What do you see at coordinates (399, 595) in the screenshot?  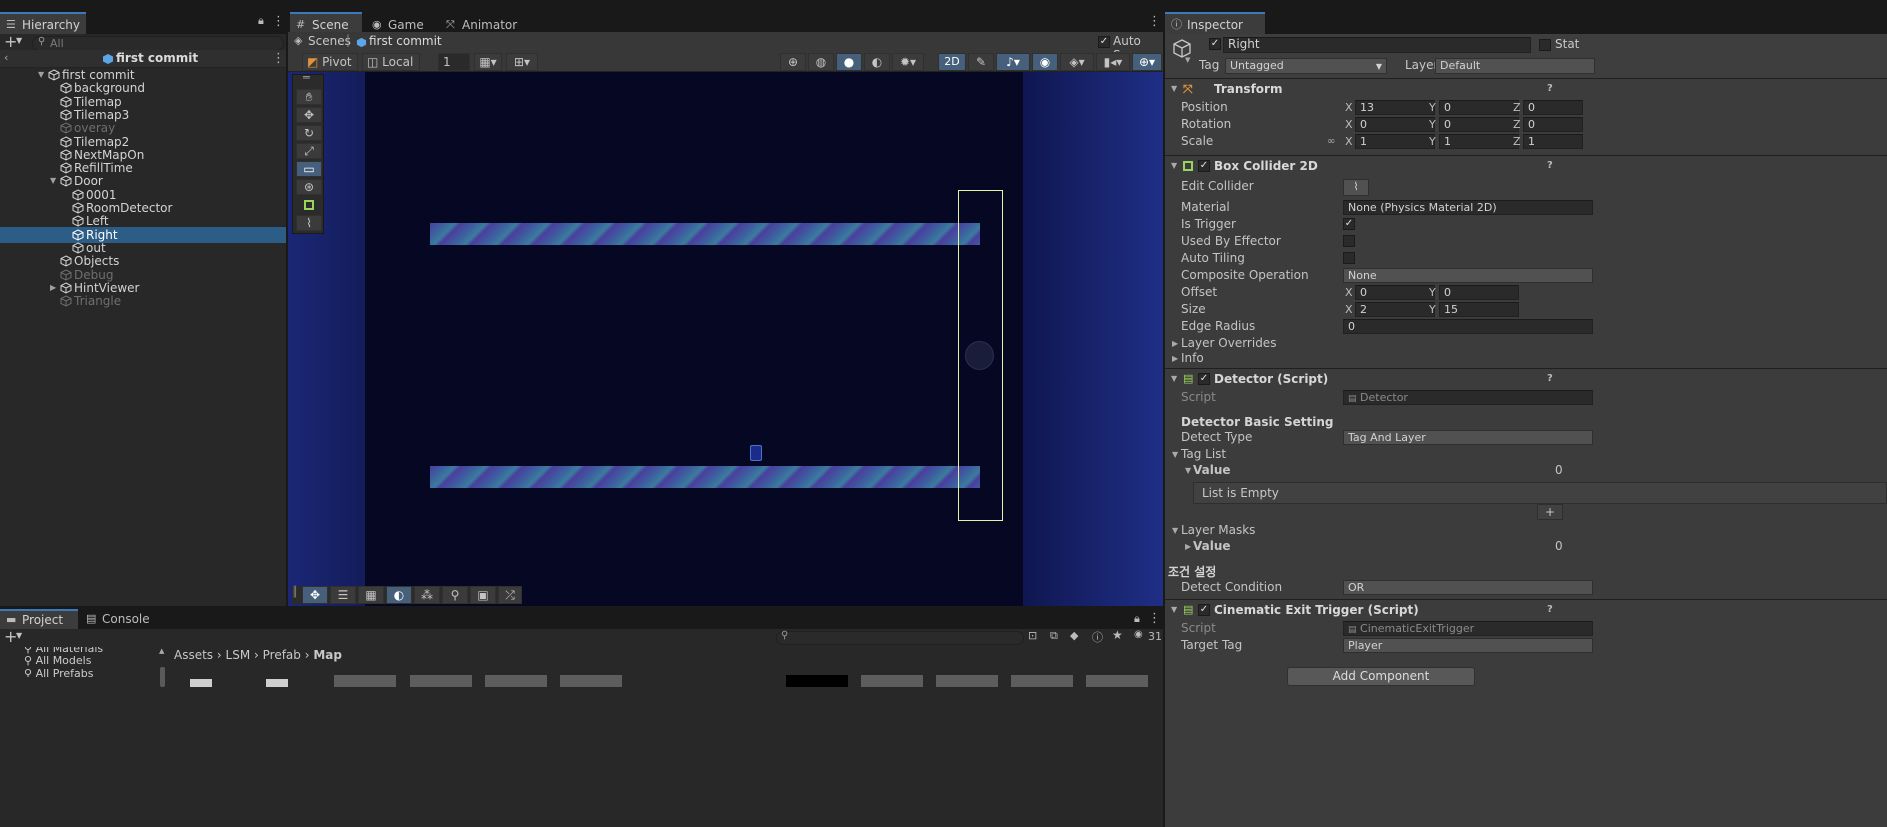 I see `fill-icon: ◐` at bounding box center [399, 595].